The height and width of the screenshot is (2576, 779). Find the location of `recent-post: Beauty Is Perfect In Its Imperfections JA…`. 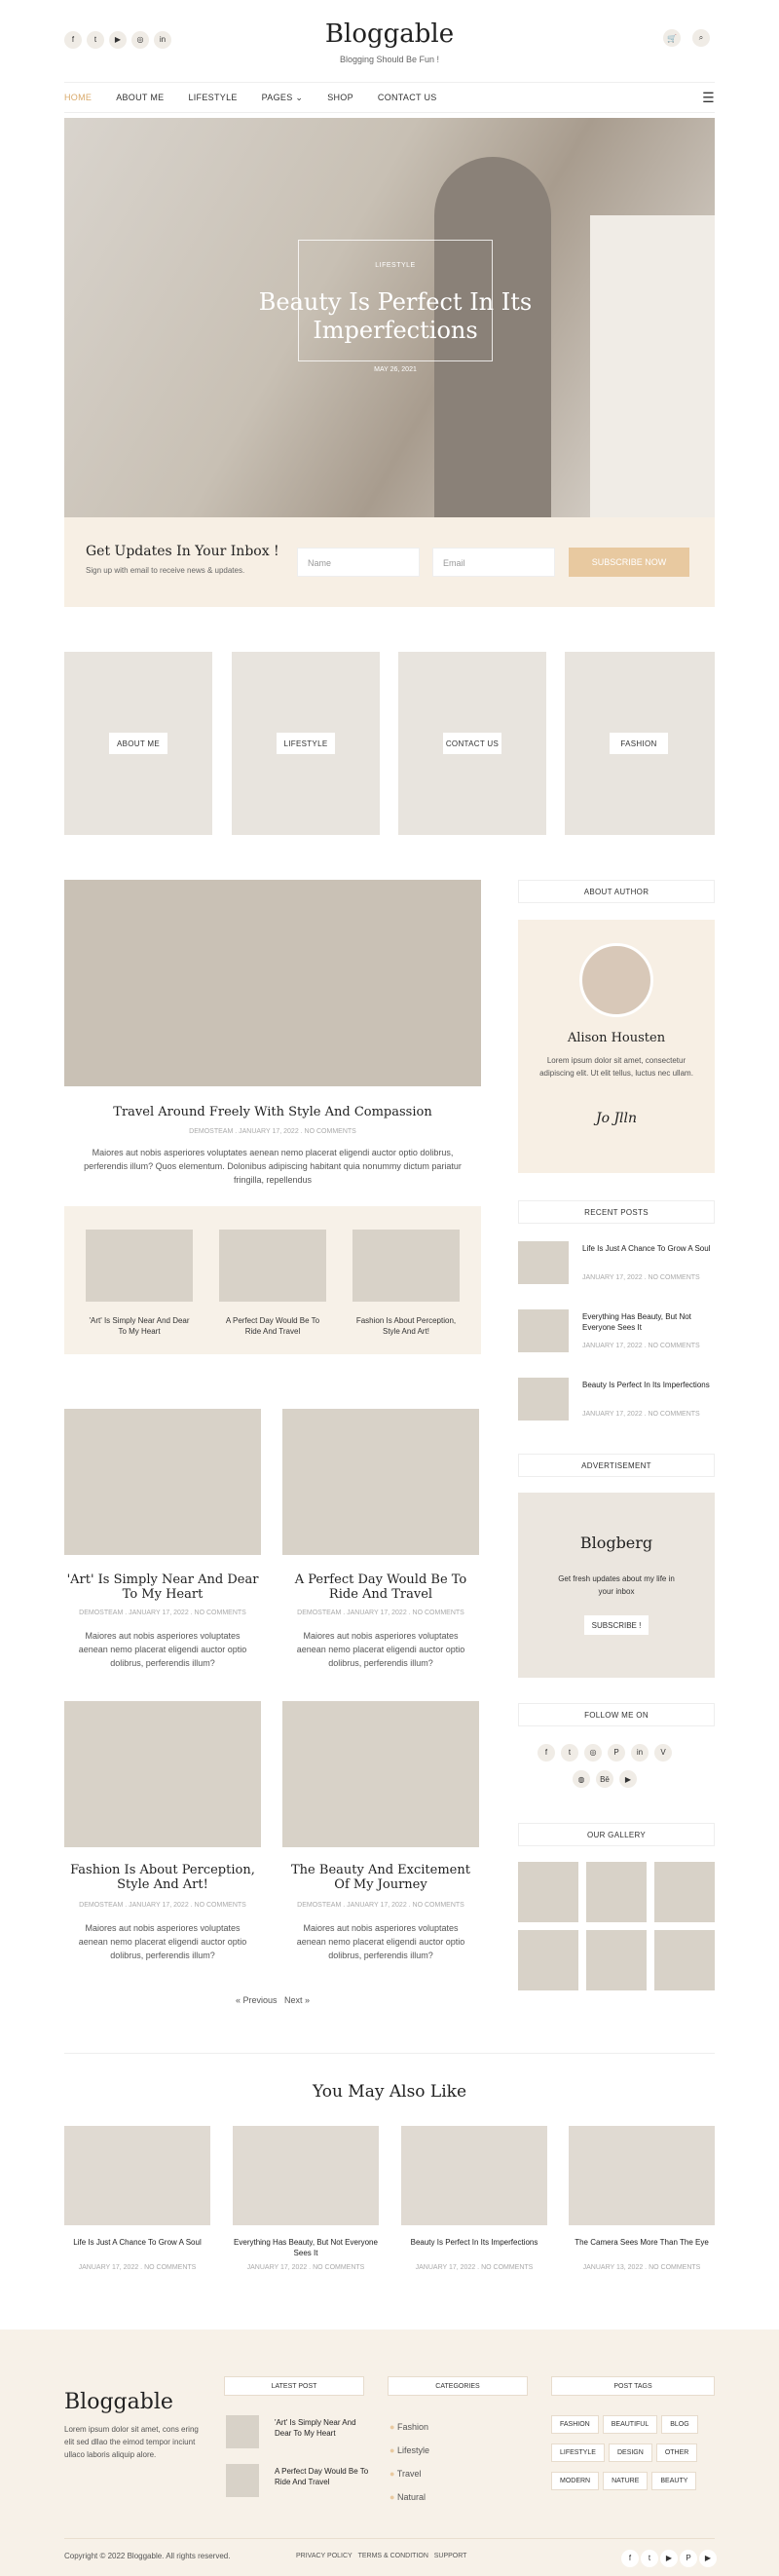

recent-post: Beauty Is Perfect In Its Imperfections JA… is located at coordinates (616, 1402).